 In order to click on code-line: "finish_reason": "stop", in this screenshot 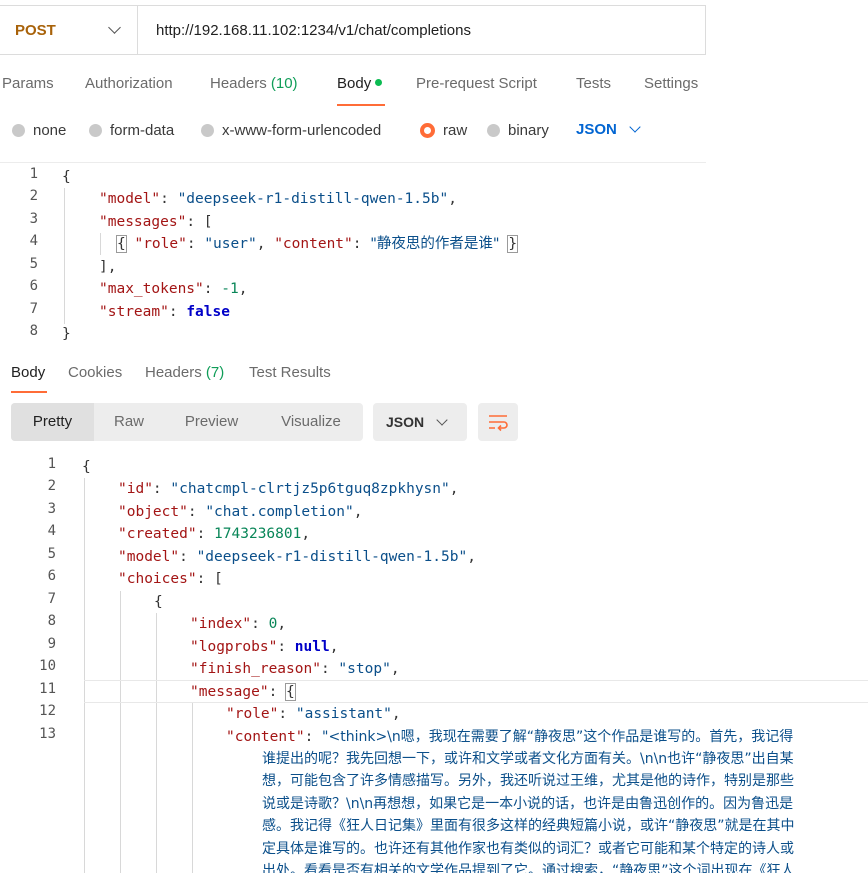, I will do `click(295, 669)`.